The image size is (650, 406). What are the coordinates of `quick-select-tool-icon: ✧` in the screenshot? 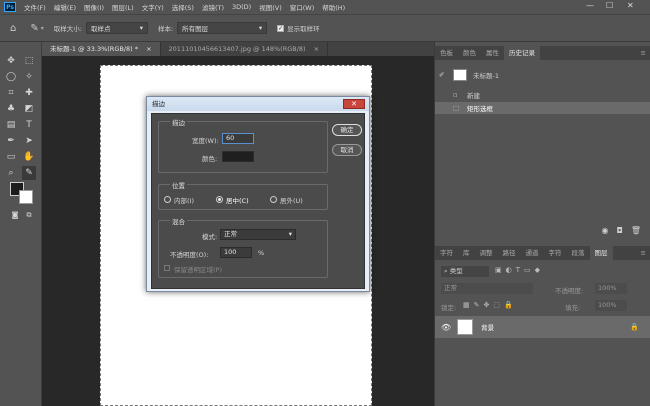 It's located at (29, 77).